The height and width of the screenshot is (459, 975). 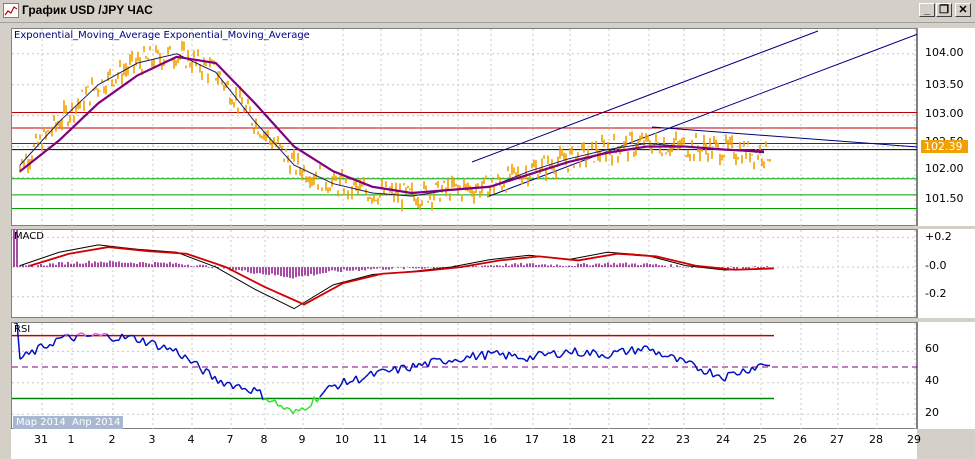 What do you see at coordinates (800, 439) in the screenshot?
I see `x-tick-day: 26` at bounding box center [800, 439].